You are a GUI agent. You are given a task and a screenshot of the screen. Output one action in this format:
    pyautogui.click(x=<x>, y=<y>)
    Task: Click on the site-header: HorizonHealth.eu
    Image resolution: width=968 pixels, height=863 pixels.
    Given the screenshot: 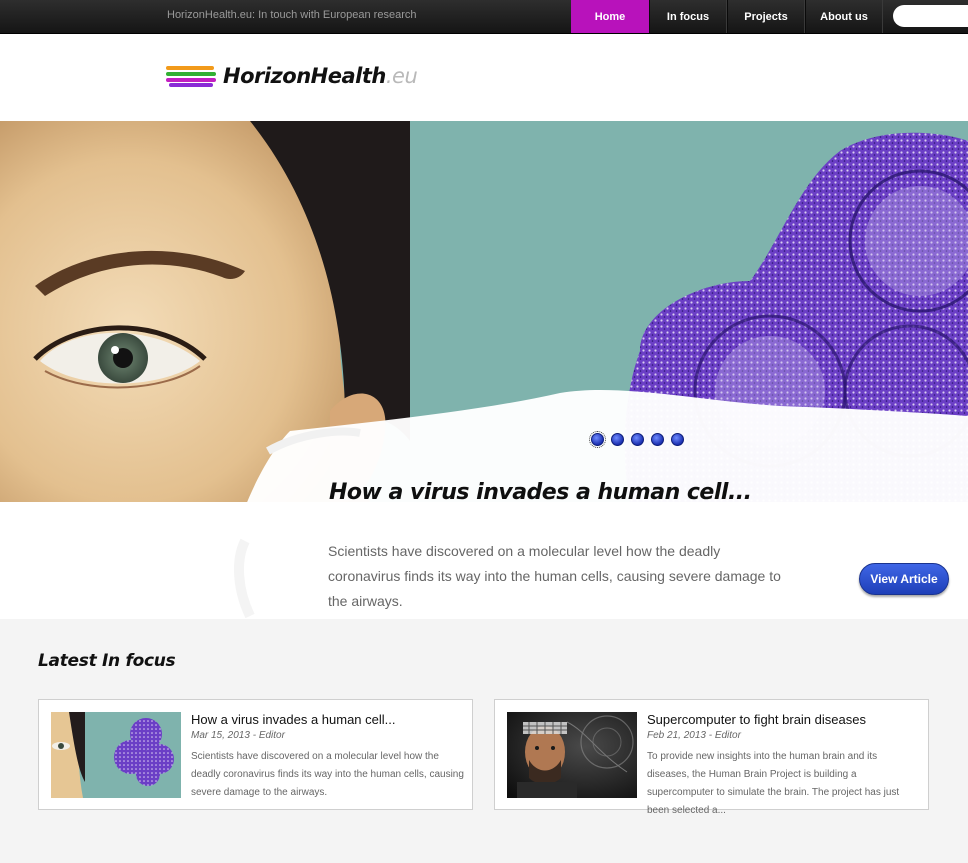 What is the action you would take?
    pyautogui.click(x=484, y=77)
    